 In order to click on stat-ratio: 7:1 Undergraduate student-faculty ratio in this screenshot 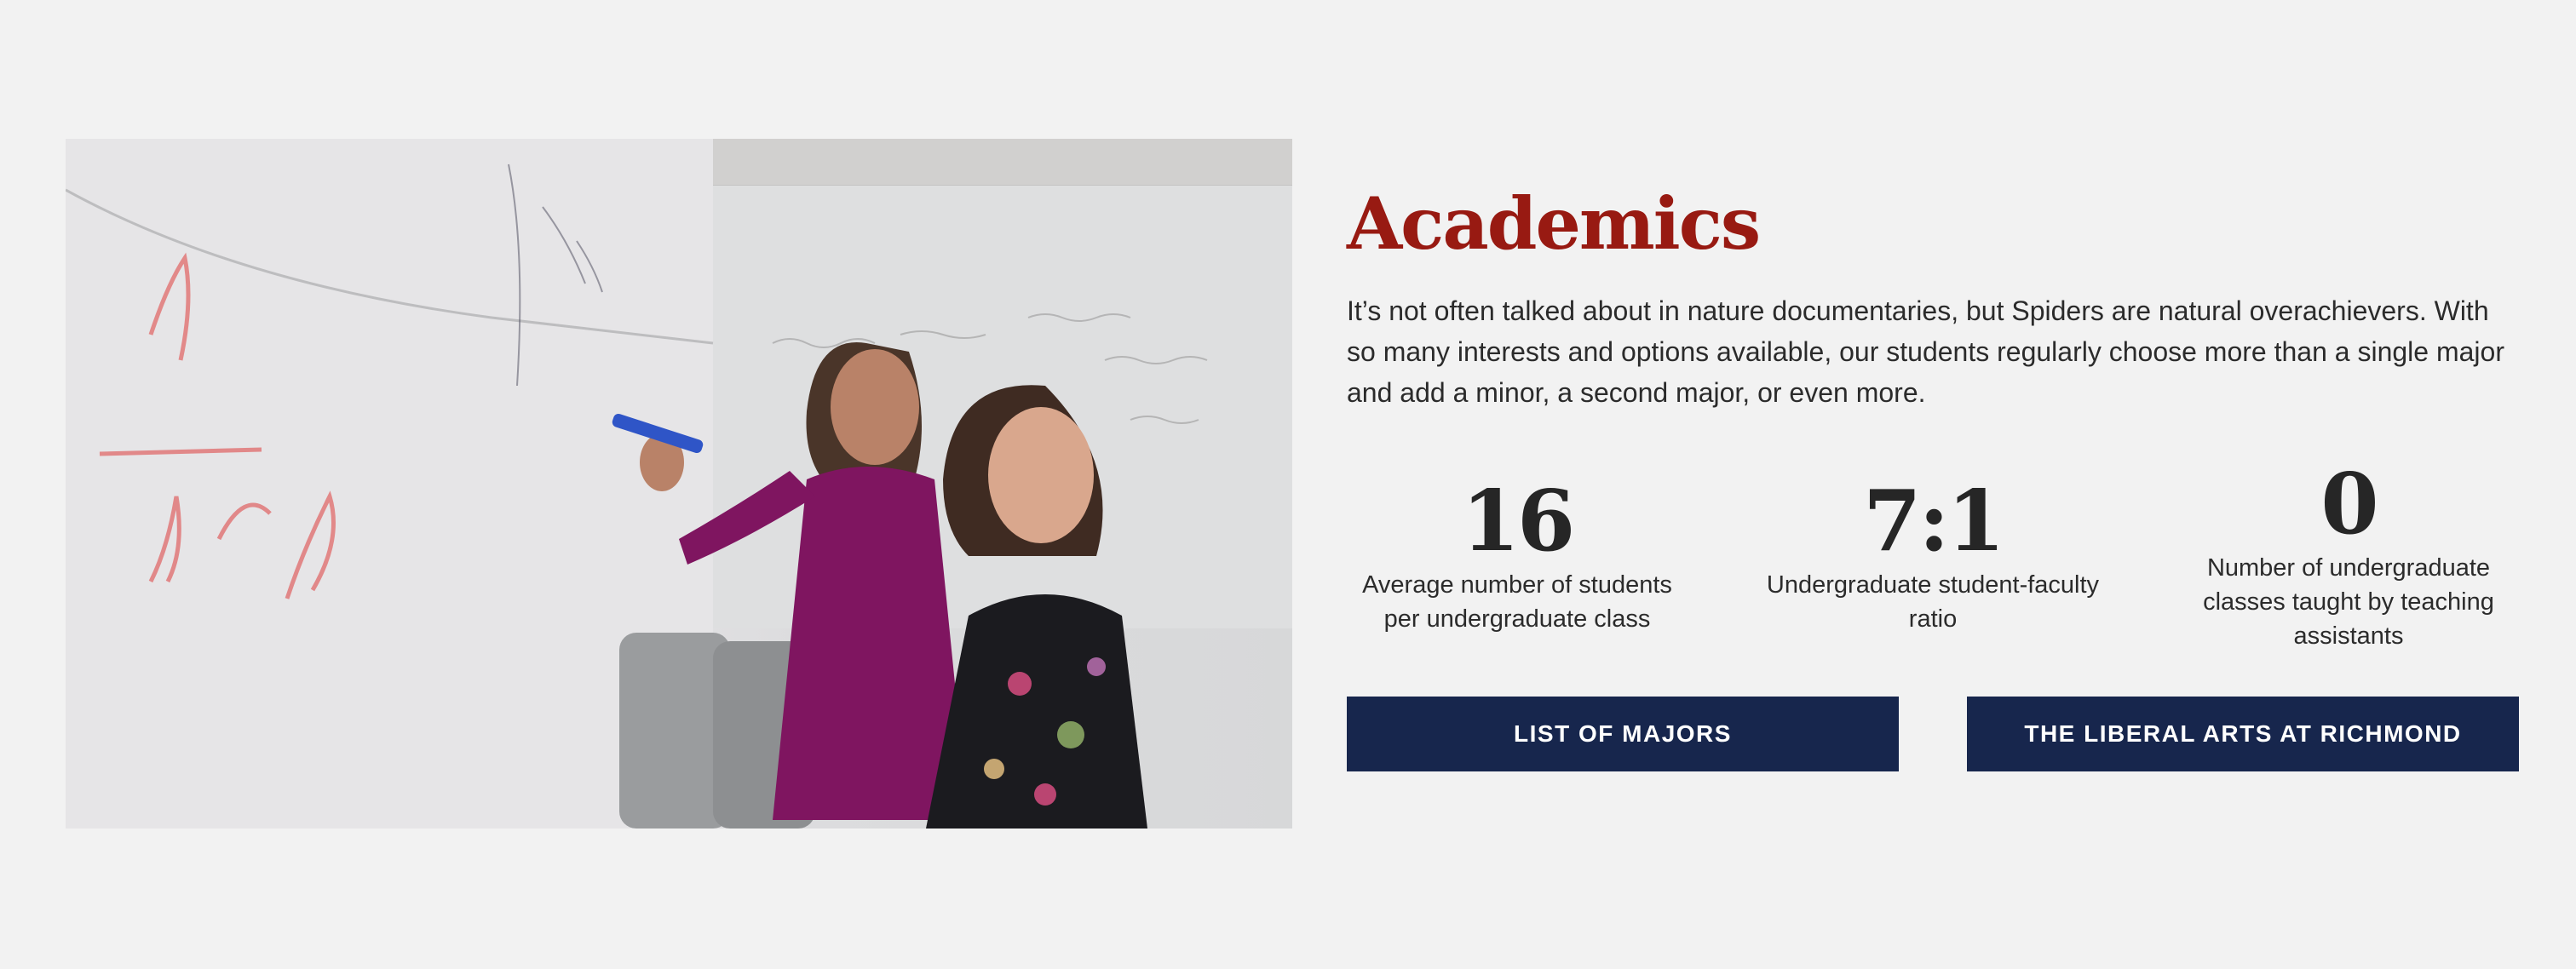, I will do `click(1933, 566)`.